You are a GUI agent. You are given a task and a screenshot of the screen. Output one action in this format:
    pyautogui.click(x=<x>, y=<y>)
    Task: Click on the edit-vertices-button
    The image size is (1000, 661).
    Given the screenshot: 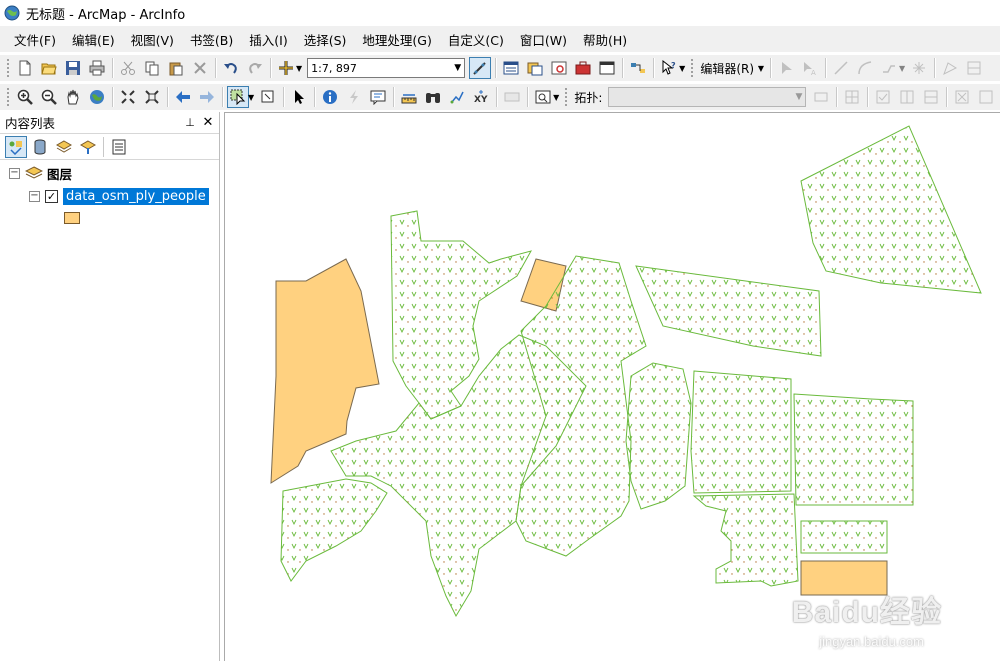 What is the action you would take?
    pyautogui.click(x=950, y=68)
    